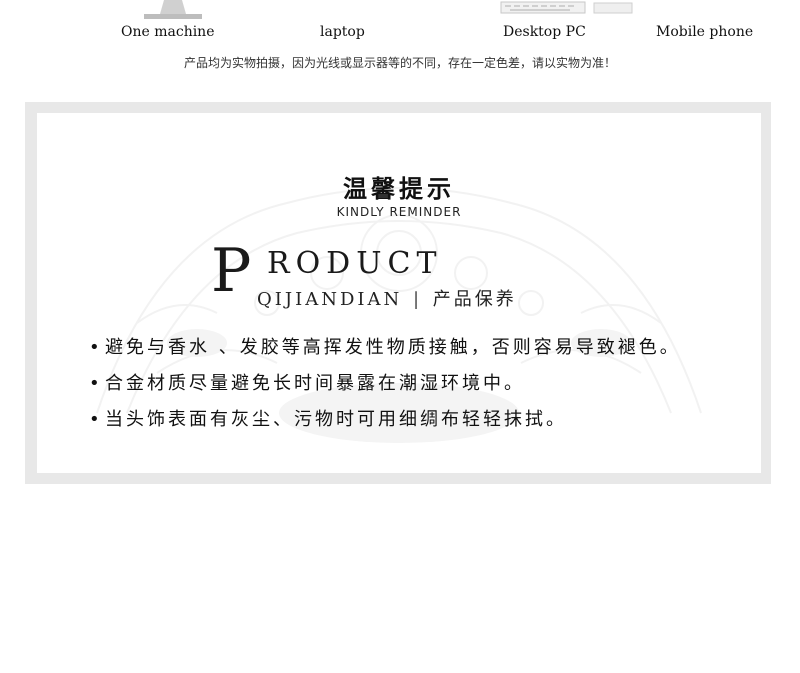 The image size is (800, 673). I want to click on all-in-one-monitor-stand-icon, so click(173, 9).